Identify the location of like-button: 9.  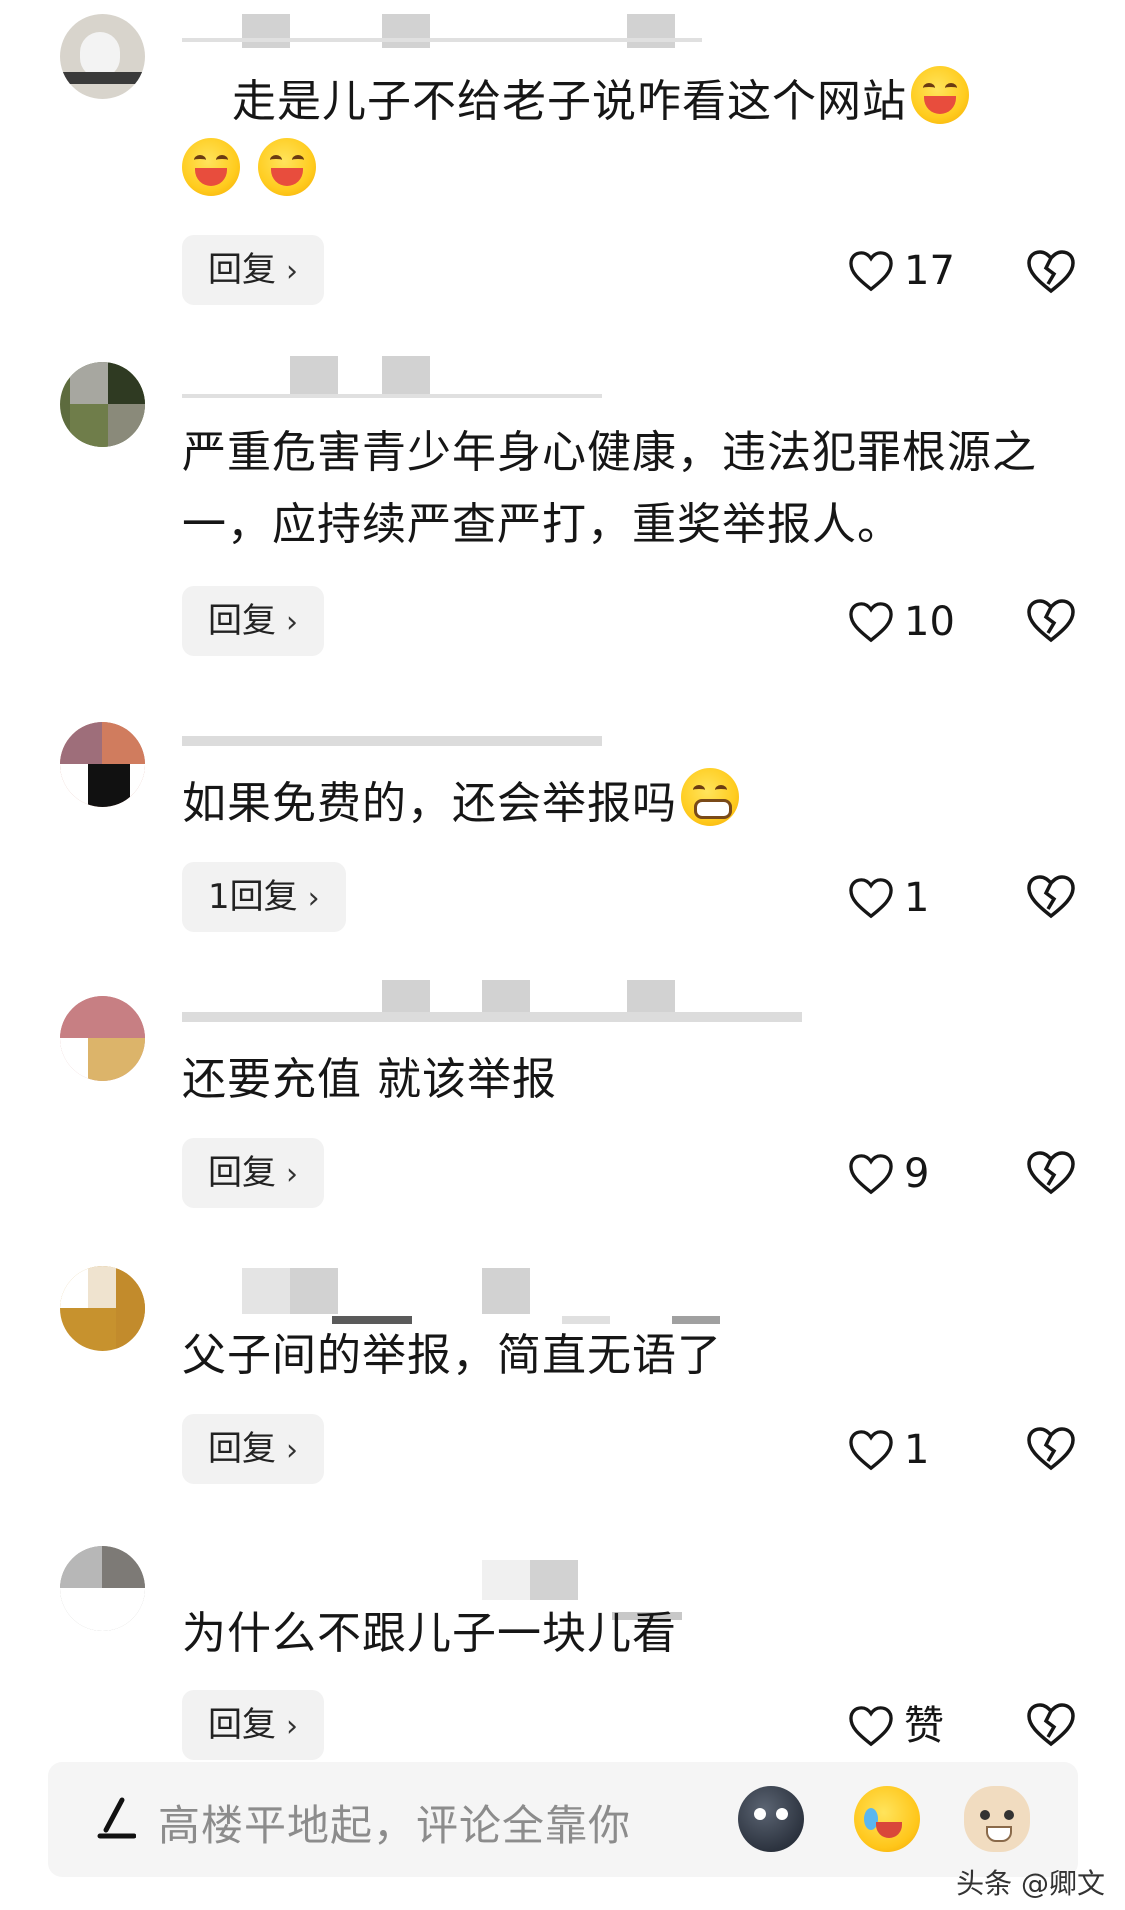
(888, 1174).